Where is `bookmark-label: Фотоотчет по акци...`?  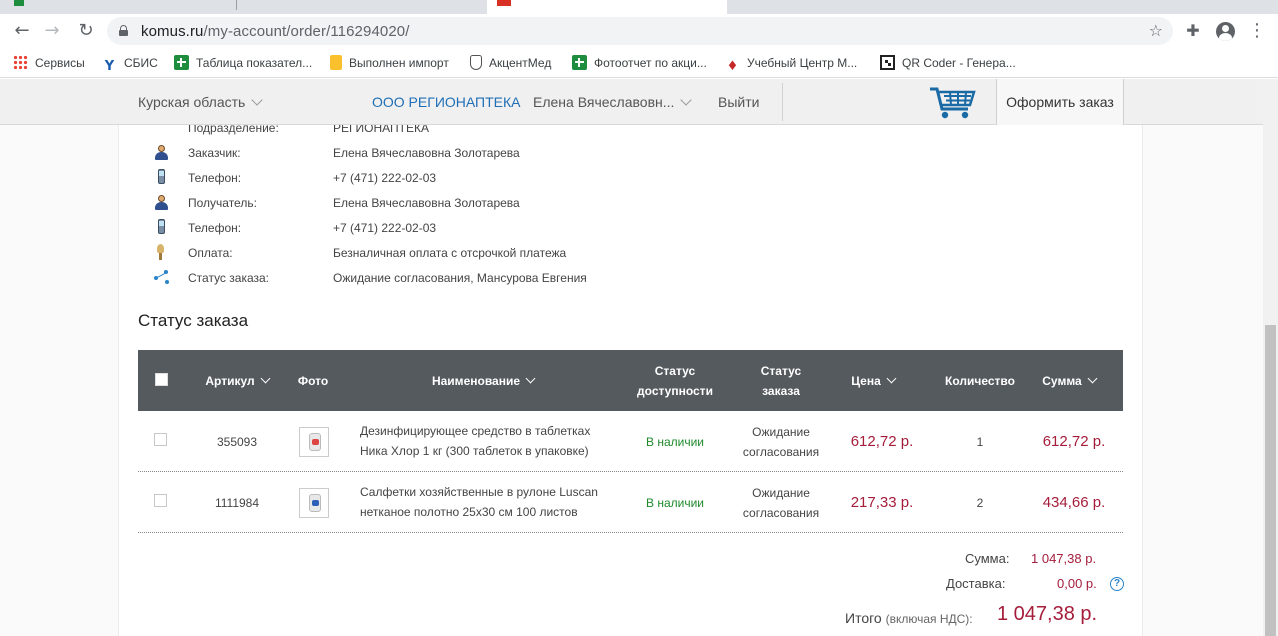
bookmark-label: Фотоотчет по акци... is located at coordinates (650, 63).